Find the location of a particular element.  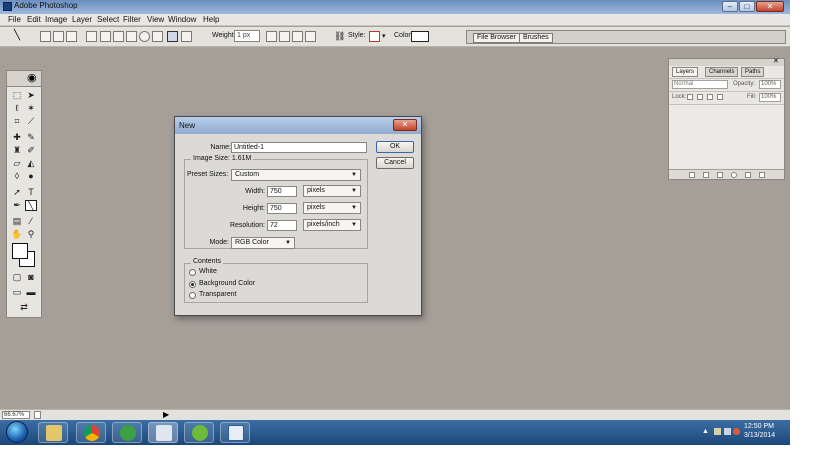

taskbar-app-window is located at coordinates (235, 432).